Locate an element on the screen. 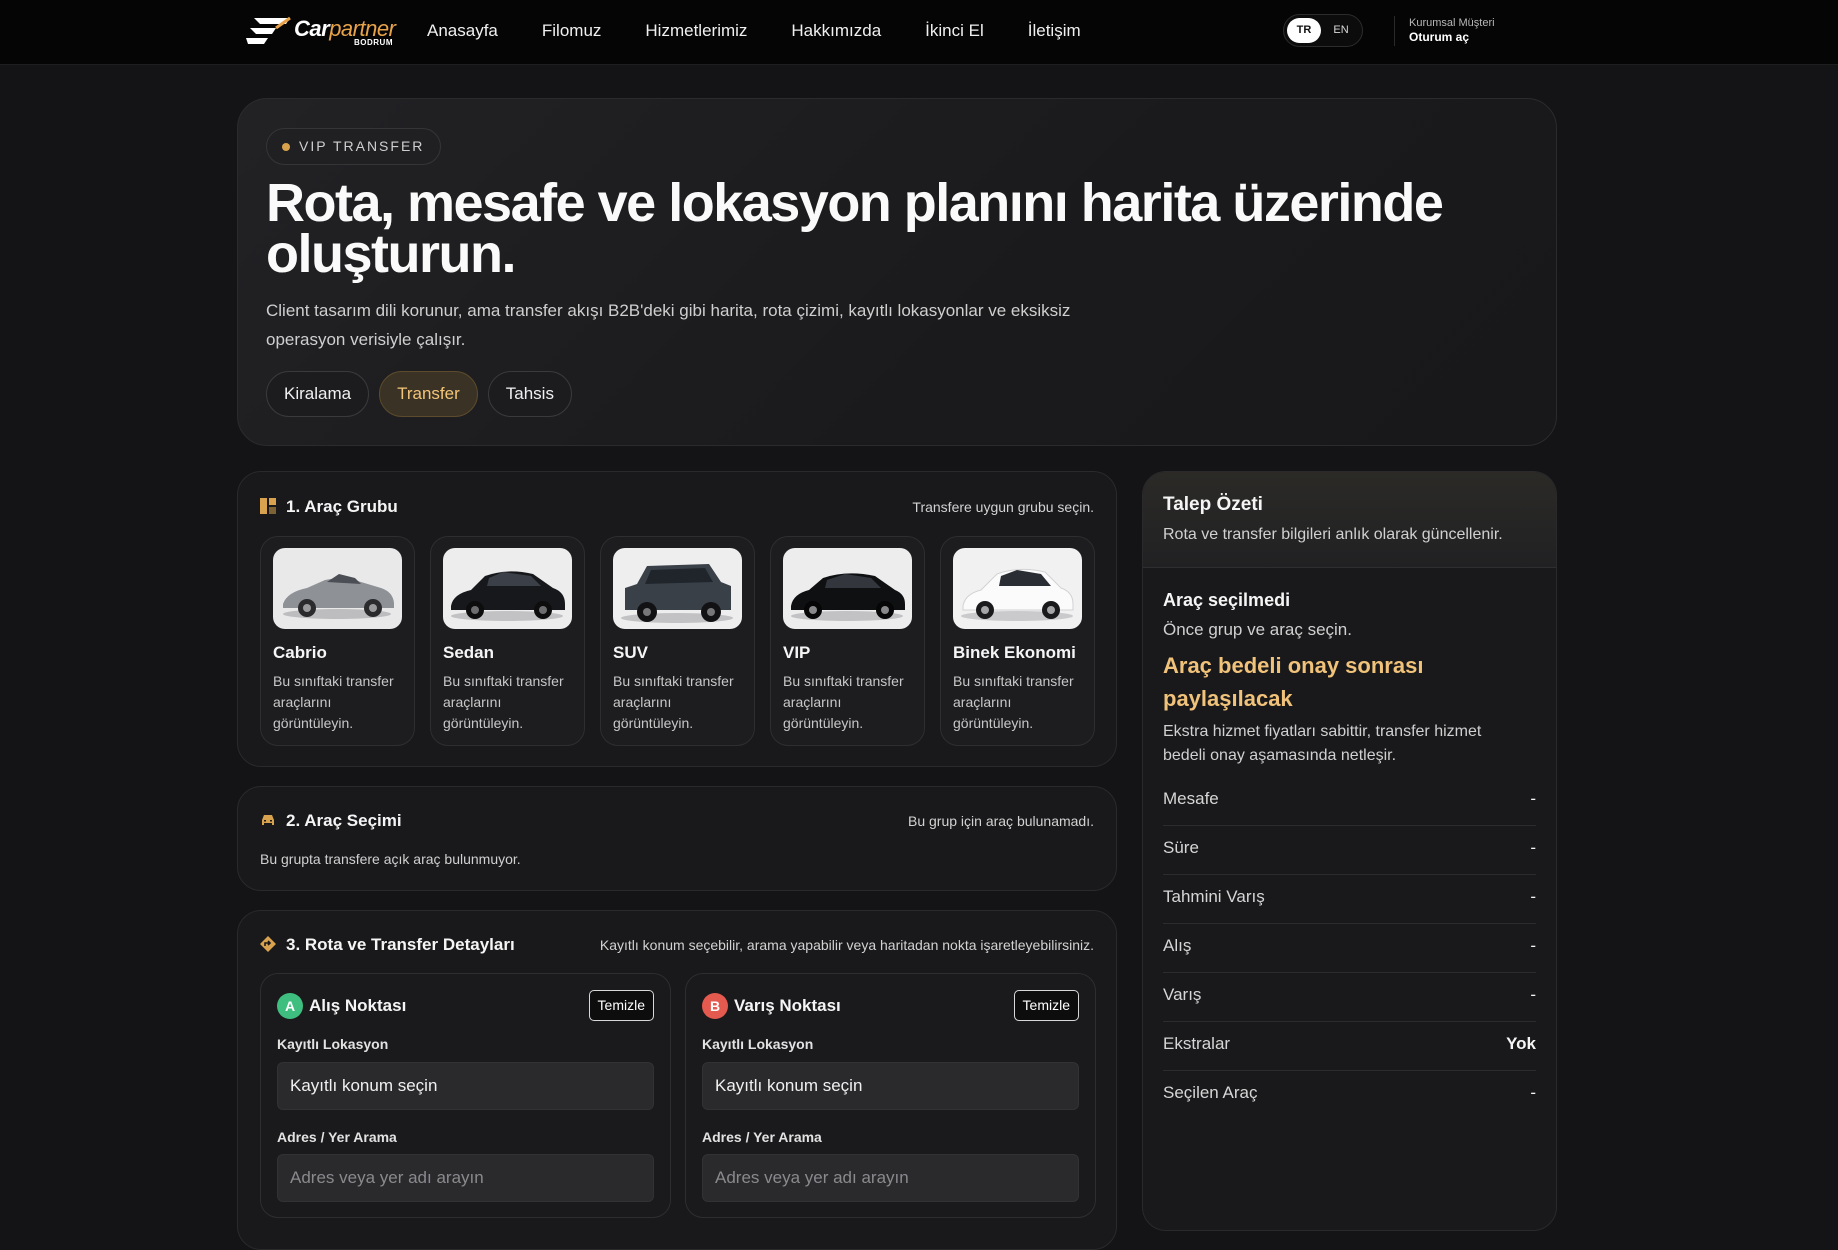 The image size is (1838, 1250). nav-link-fleet: Filomuz is located at coordinates (572, 31).